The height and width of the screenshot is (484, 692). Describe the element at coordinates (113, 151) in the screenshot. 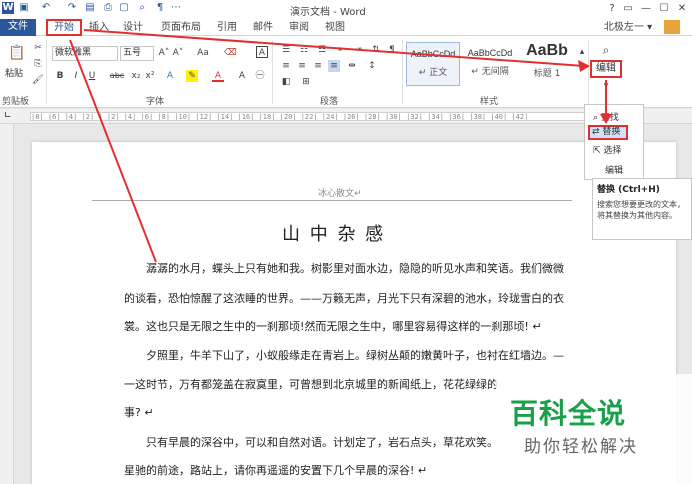

I see `arrow-to-home-tab` at that location.